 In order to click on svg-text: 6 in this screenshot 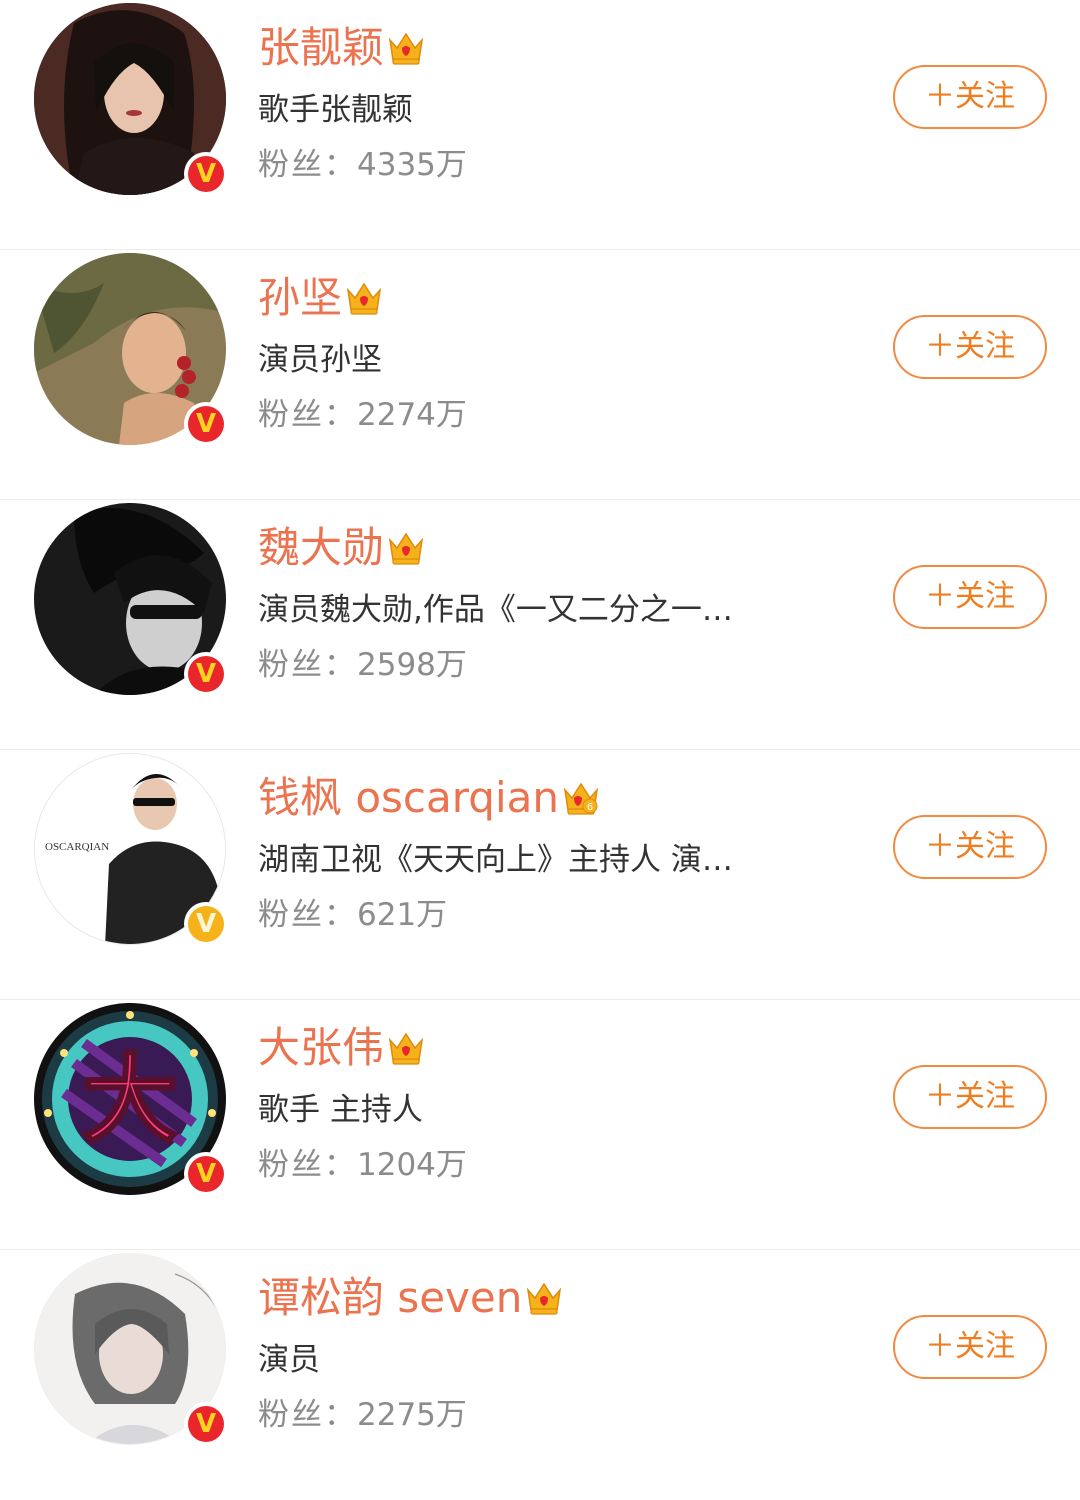, I will do `click(590, 807)`.